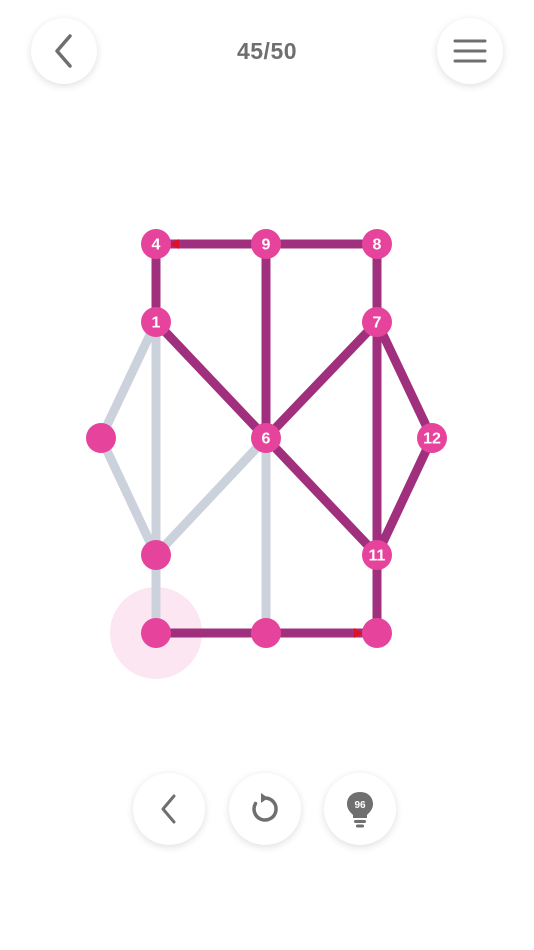 The width and height of the screenshot is (534, 950). I want to click on node-label: 7, so click(377, 323).